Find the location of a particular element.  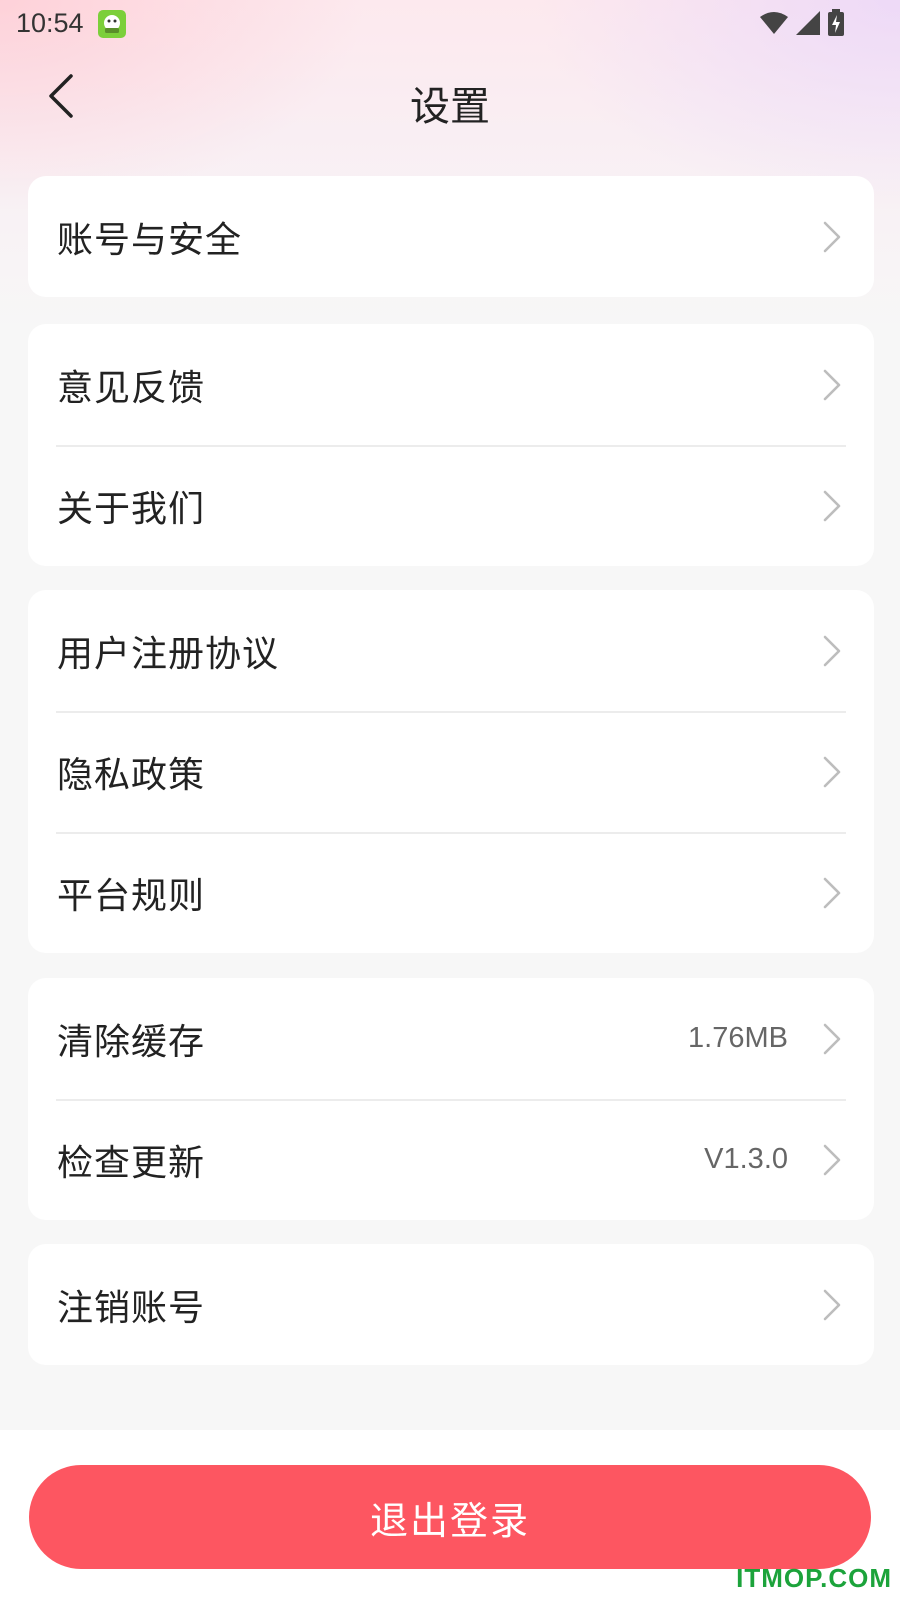

version-value: V1.3.0 is located at coordinates (746, 1159).